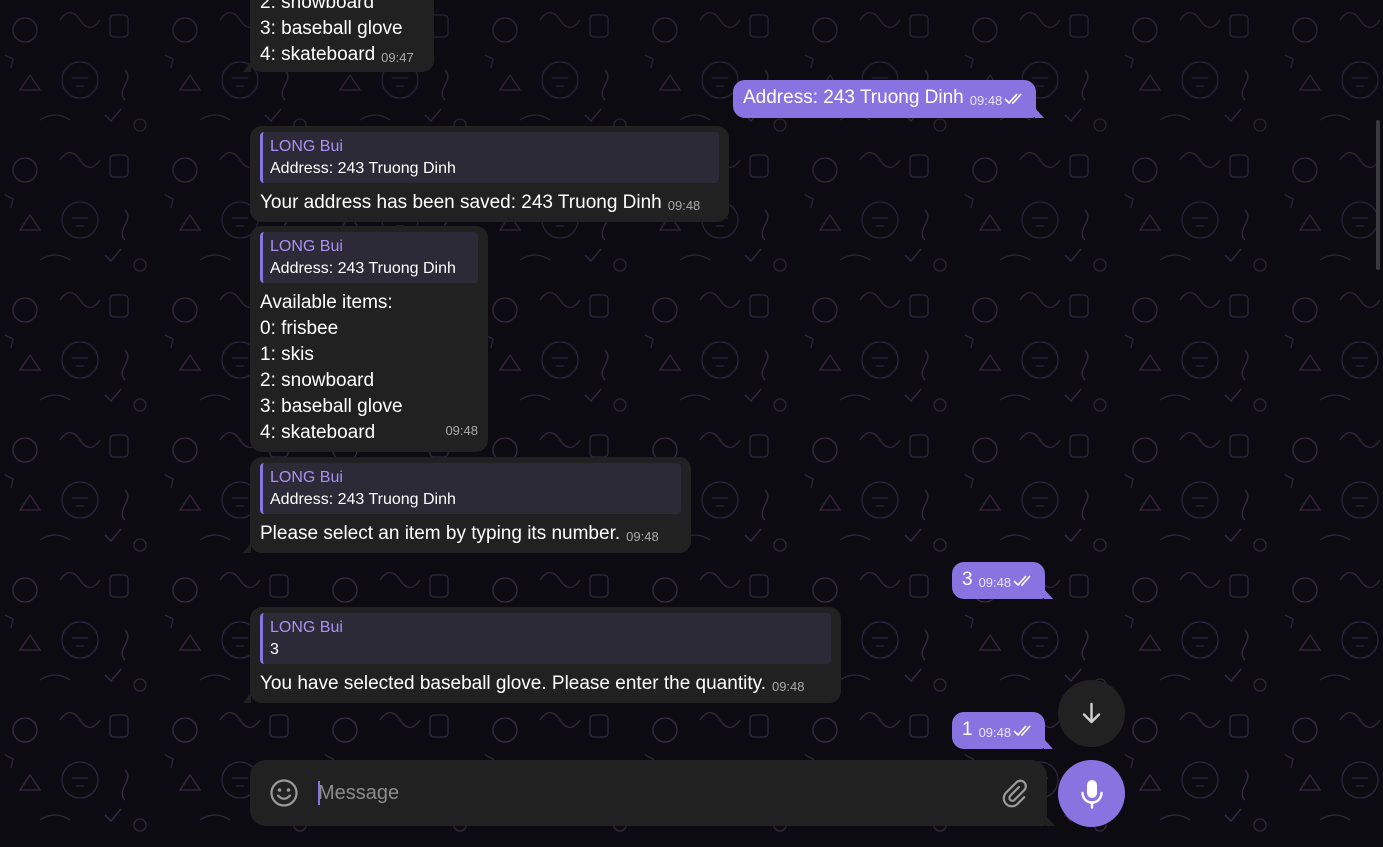  I want to click on microphone-icon, so click(1092, 794).